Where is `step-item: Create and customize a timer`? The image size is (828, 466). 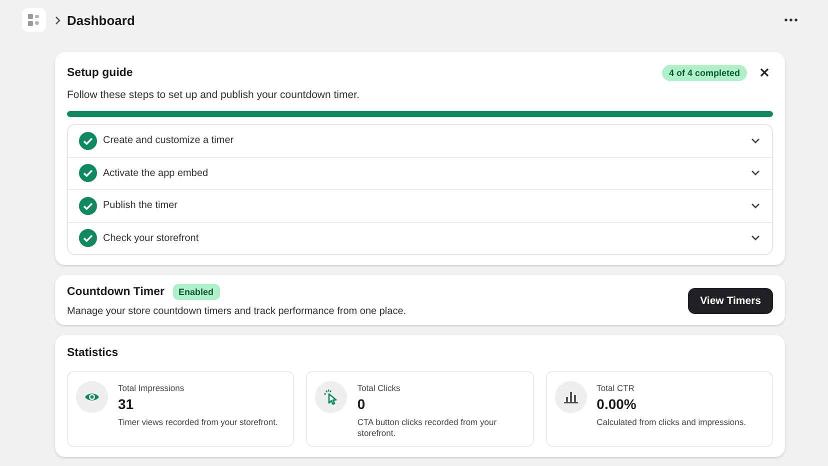 step-item: Create and customize a timer is located at coordinates (420, 140).